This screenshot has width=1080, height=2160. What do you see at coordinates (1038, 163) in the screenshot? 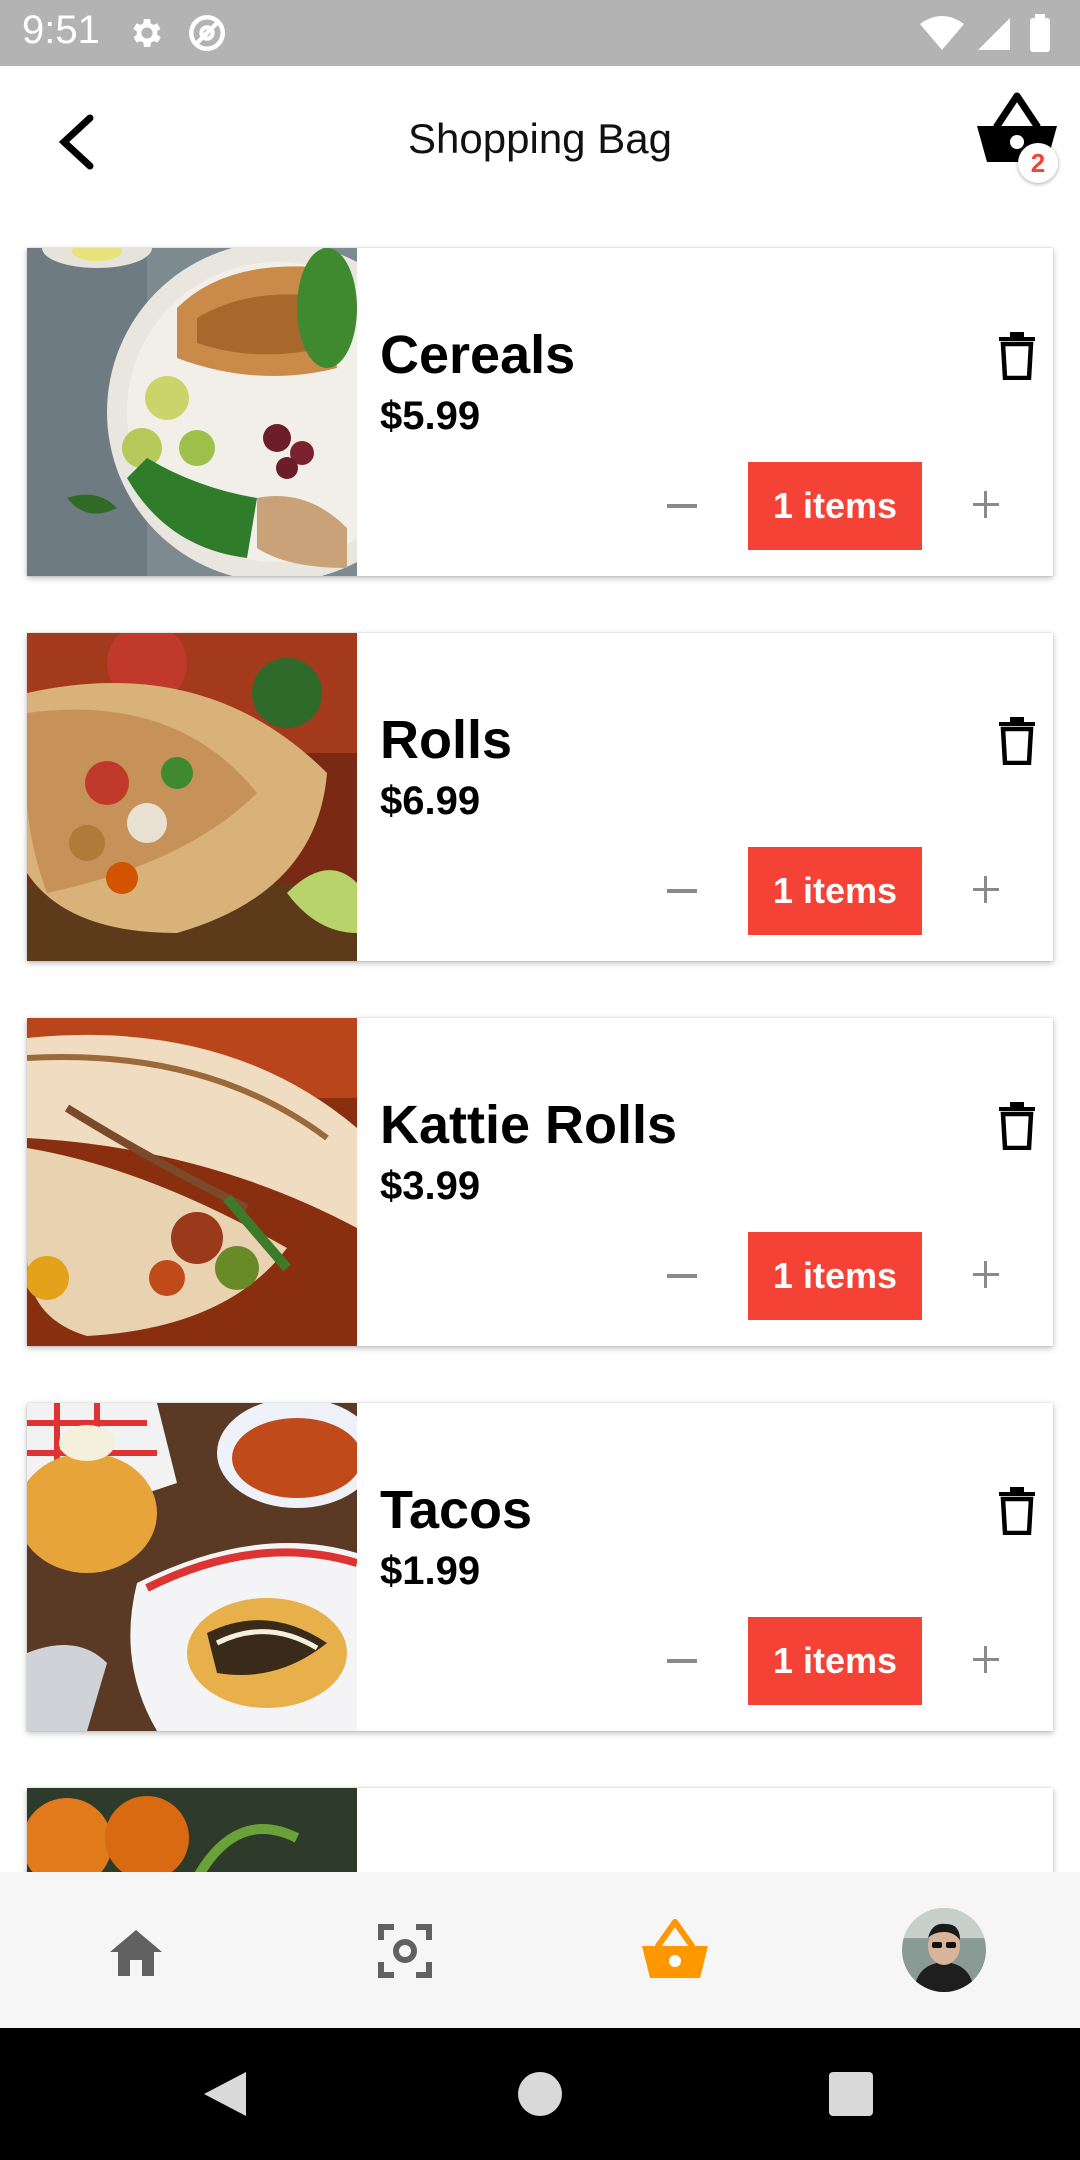
I see `cart-count-badge: 2` at bounding box center [1038, 163].